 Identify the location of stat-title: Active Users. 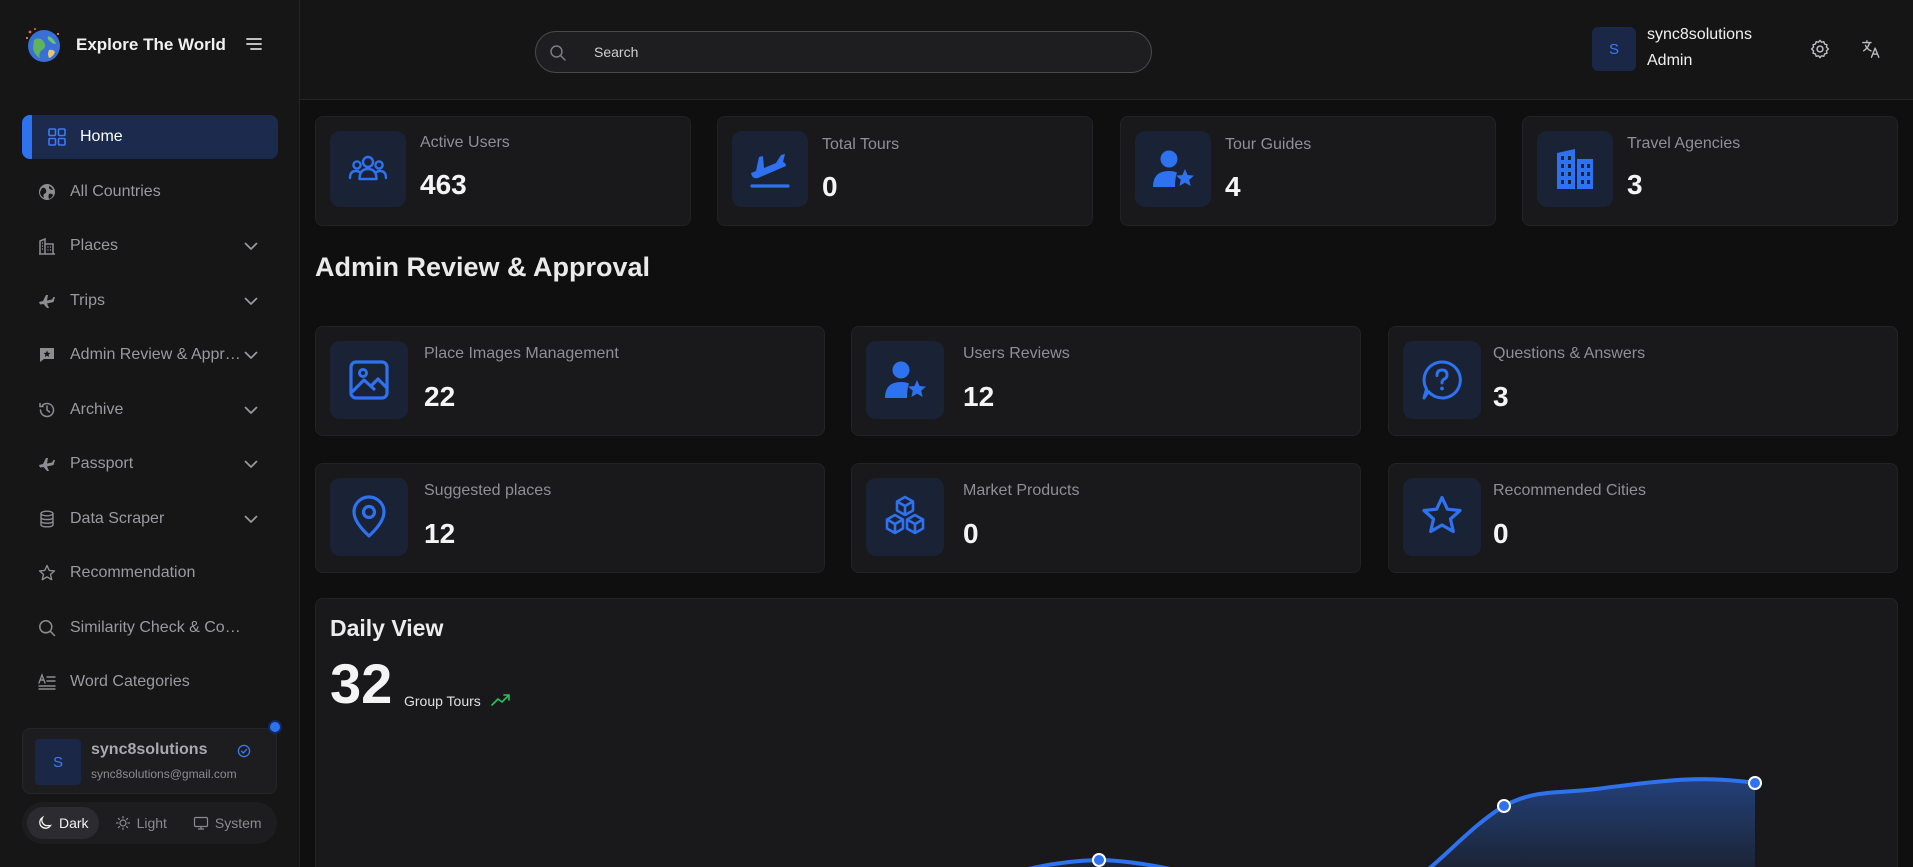
(465, 142).